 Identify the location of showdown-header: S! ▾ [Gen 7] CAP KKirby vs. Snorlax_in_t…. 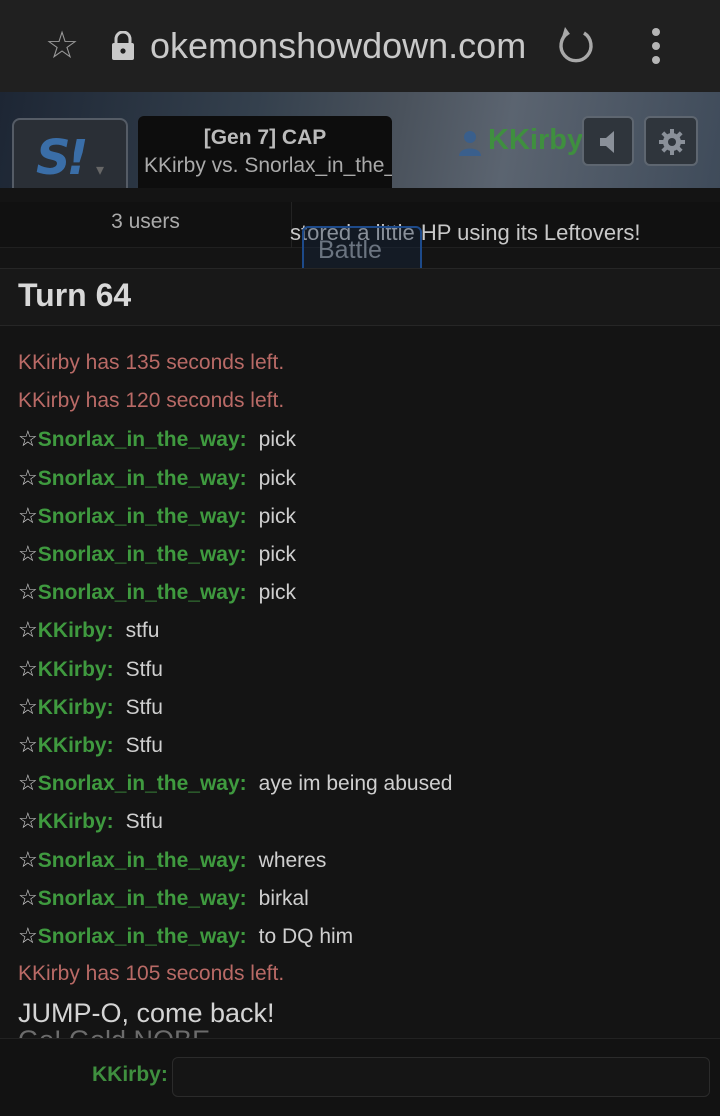
(360, 141).